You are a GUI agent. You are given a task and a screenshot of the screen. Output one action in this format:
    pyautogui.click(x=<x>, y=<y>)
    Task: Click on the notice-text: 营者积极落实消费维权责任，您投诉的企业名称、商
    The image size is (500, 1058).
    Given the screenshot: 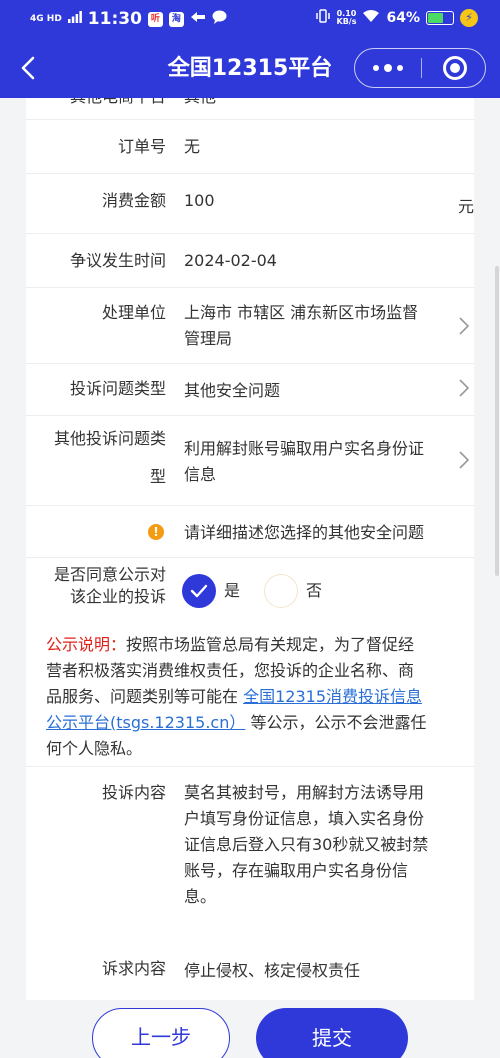 What is the action you would take?
    pyautogui.click(x=230, y=670)
    